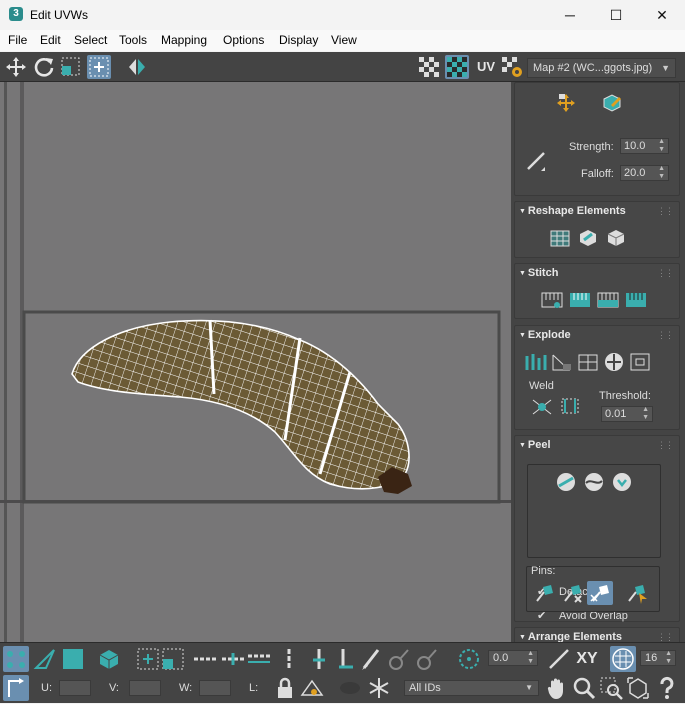  What do you see at coordinates (544, 593) in the screenshot?
I see `pin-button` at bounding box center [544, 593].